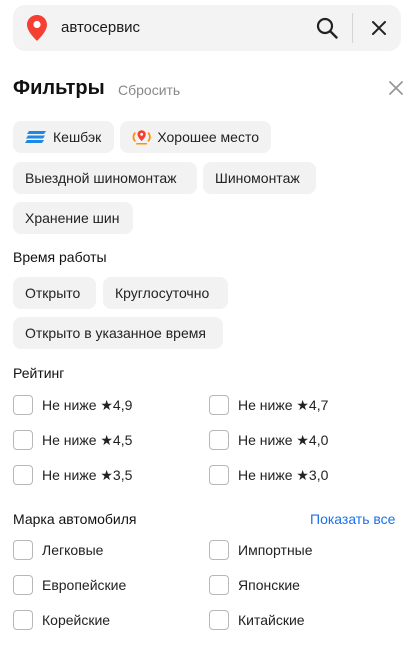  I want to click on chip-cashback: Кешбэк, so click(63, 137).